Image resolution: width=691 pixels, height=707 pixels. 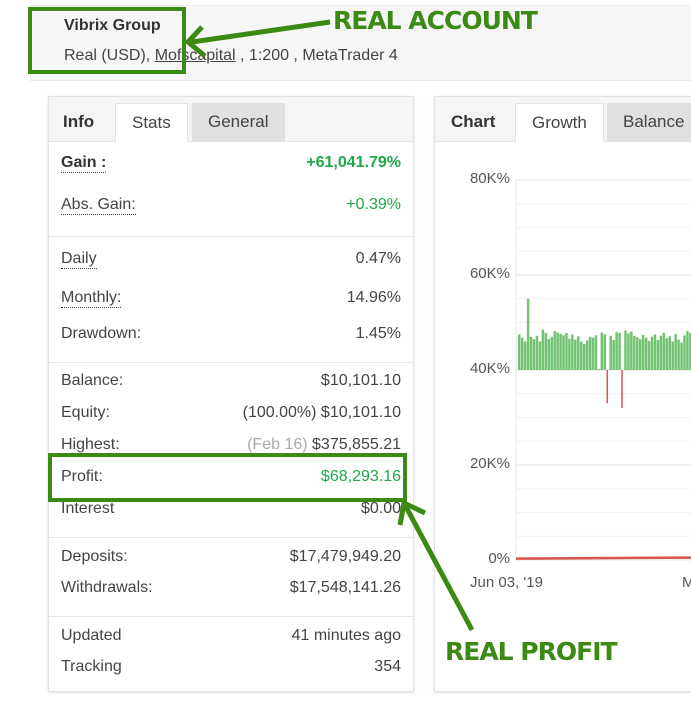 What do you see at coordinates (603, 558) in the screenshot?
I see `growth-line` at bounding box center [603, 558].